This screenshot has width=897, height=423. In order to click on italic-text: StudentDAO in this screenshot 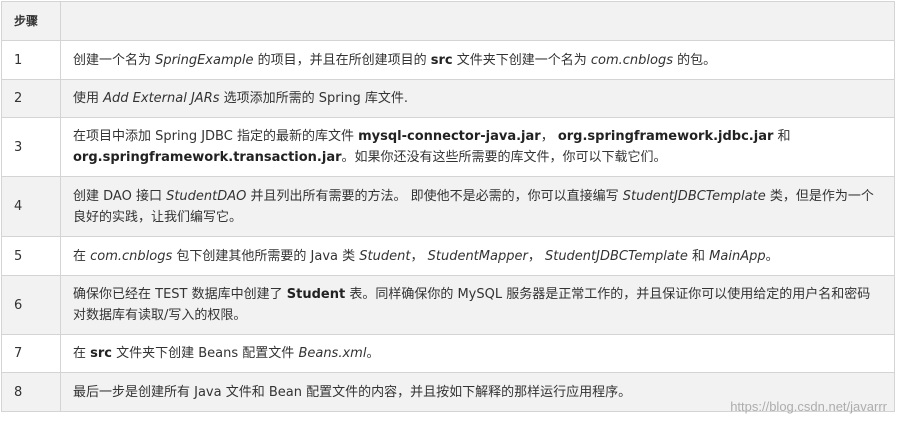, I will do `click(206, 196)`.